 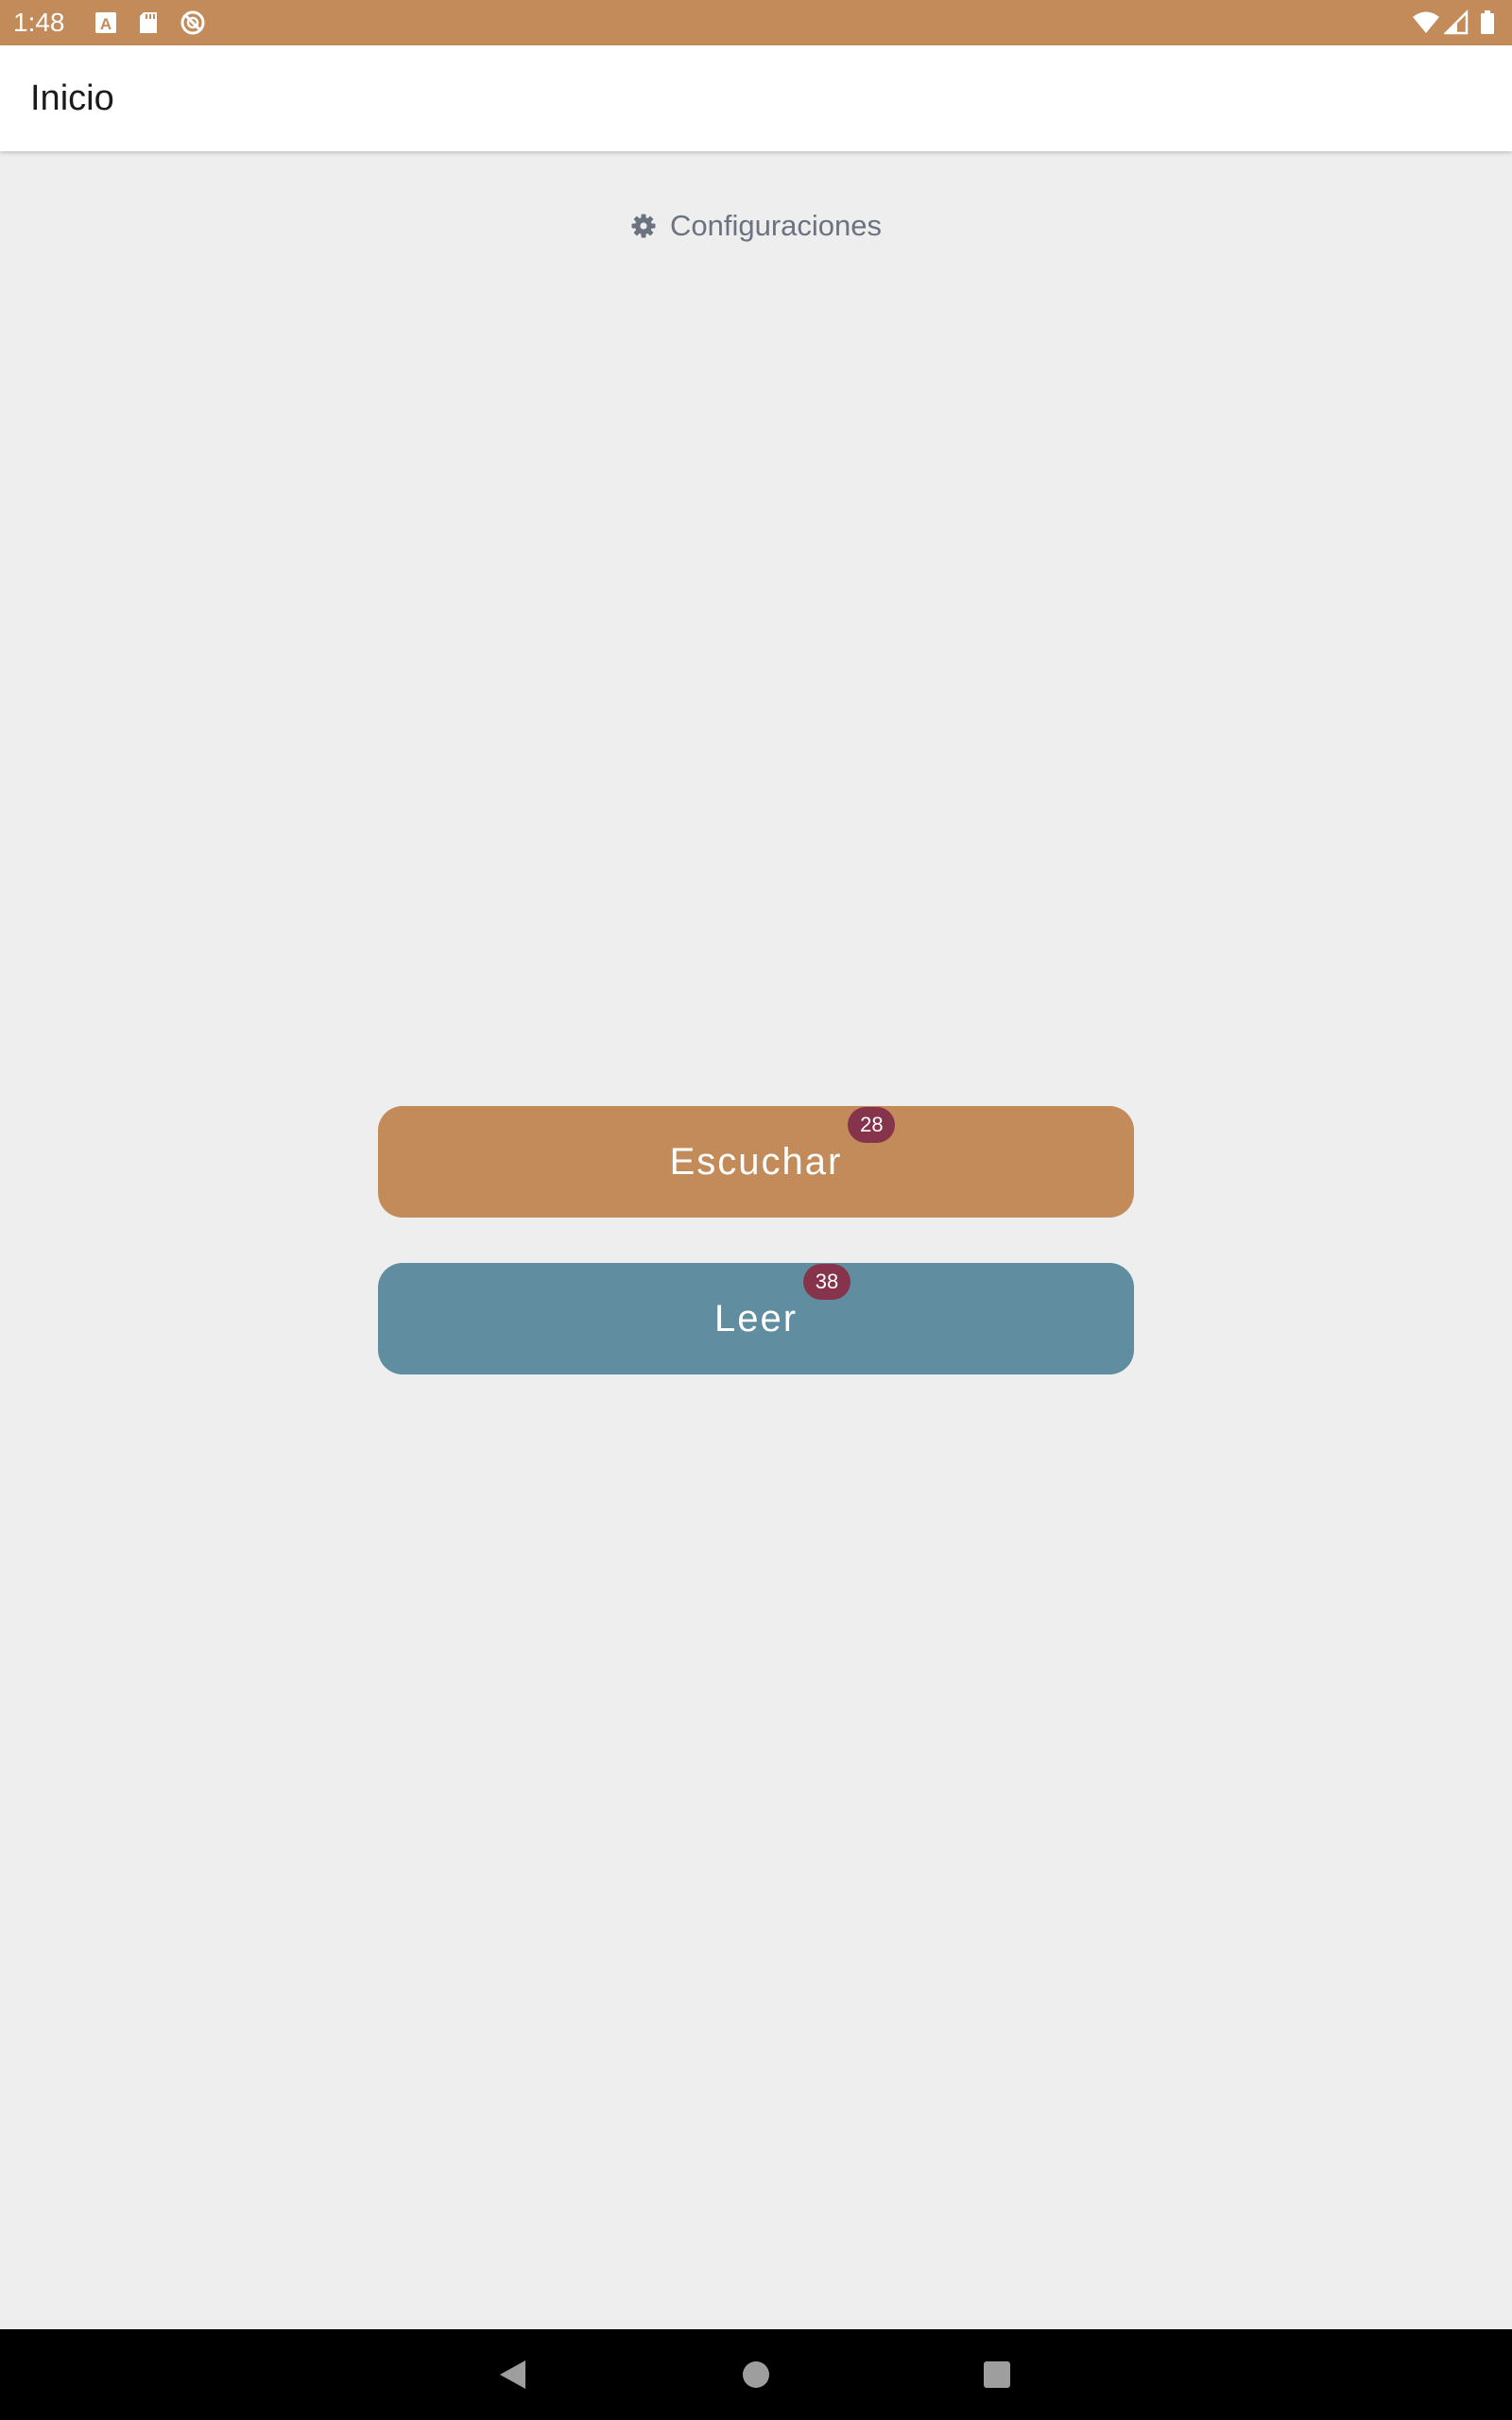 What do you see at coordinates (997, 2374) in the screenshot?
I see `recents-icon` at bounding box center [997, 2374].